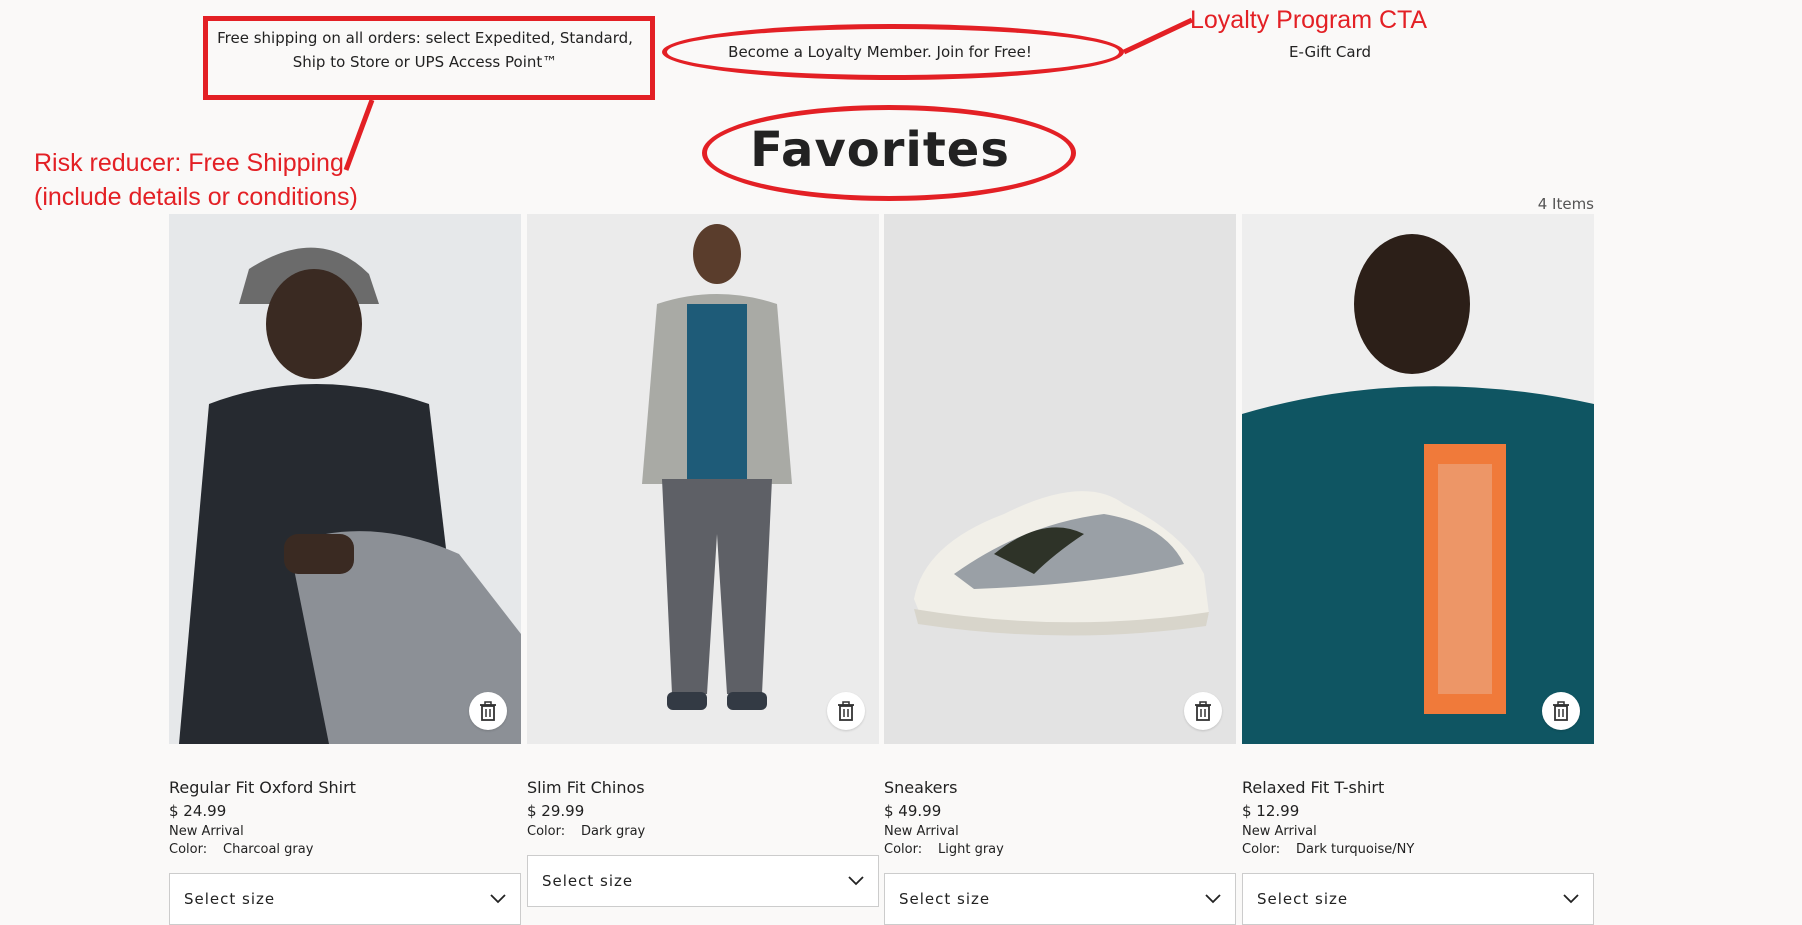 The height and width of the screenshot is (925, 1802). I want to click on color-value: Charcoal gray, so click(268, 849).